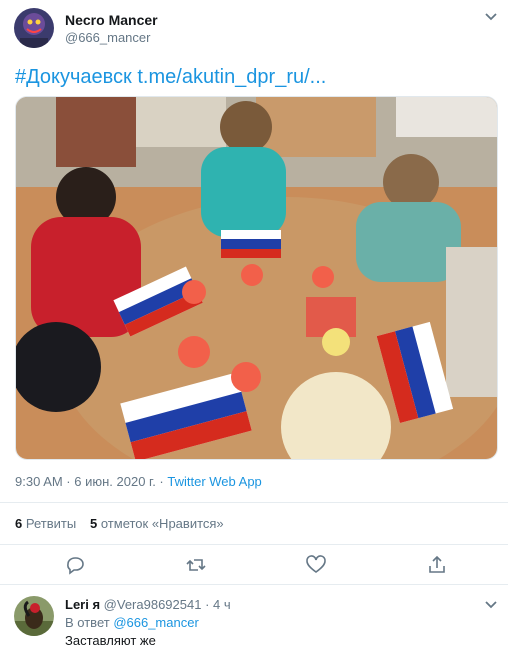 The height and width of the screenshot is (660, 508). I want to click on author-avatar, so click(34, 28).